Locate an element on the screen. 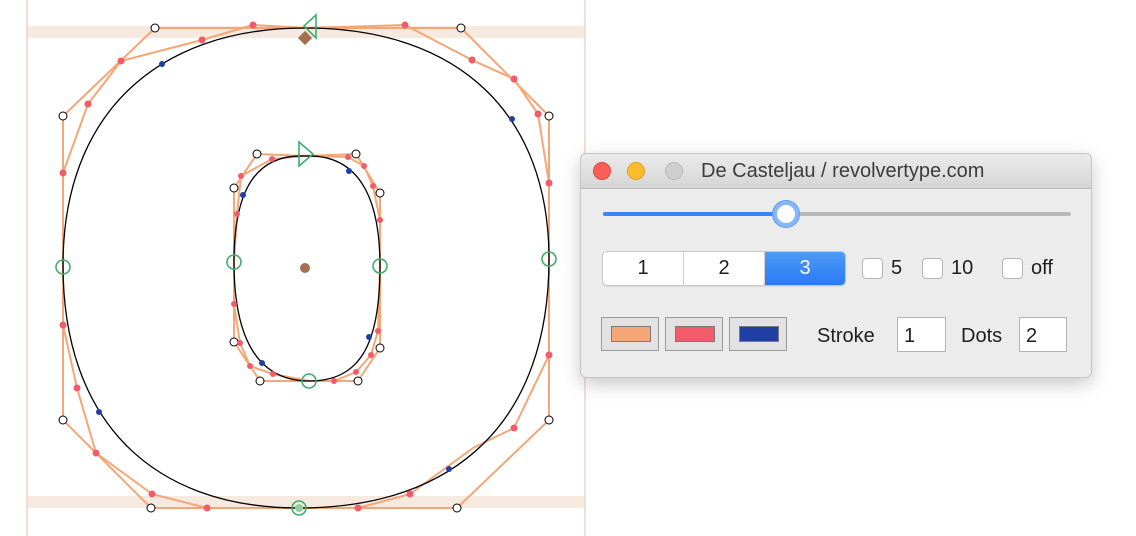  start-point-arrow is located at coordinates (306, 154).